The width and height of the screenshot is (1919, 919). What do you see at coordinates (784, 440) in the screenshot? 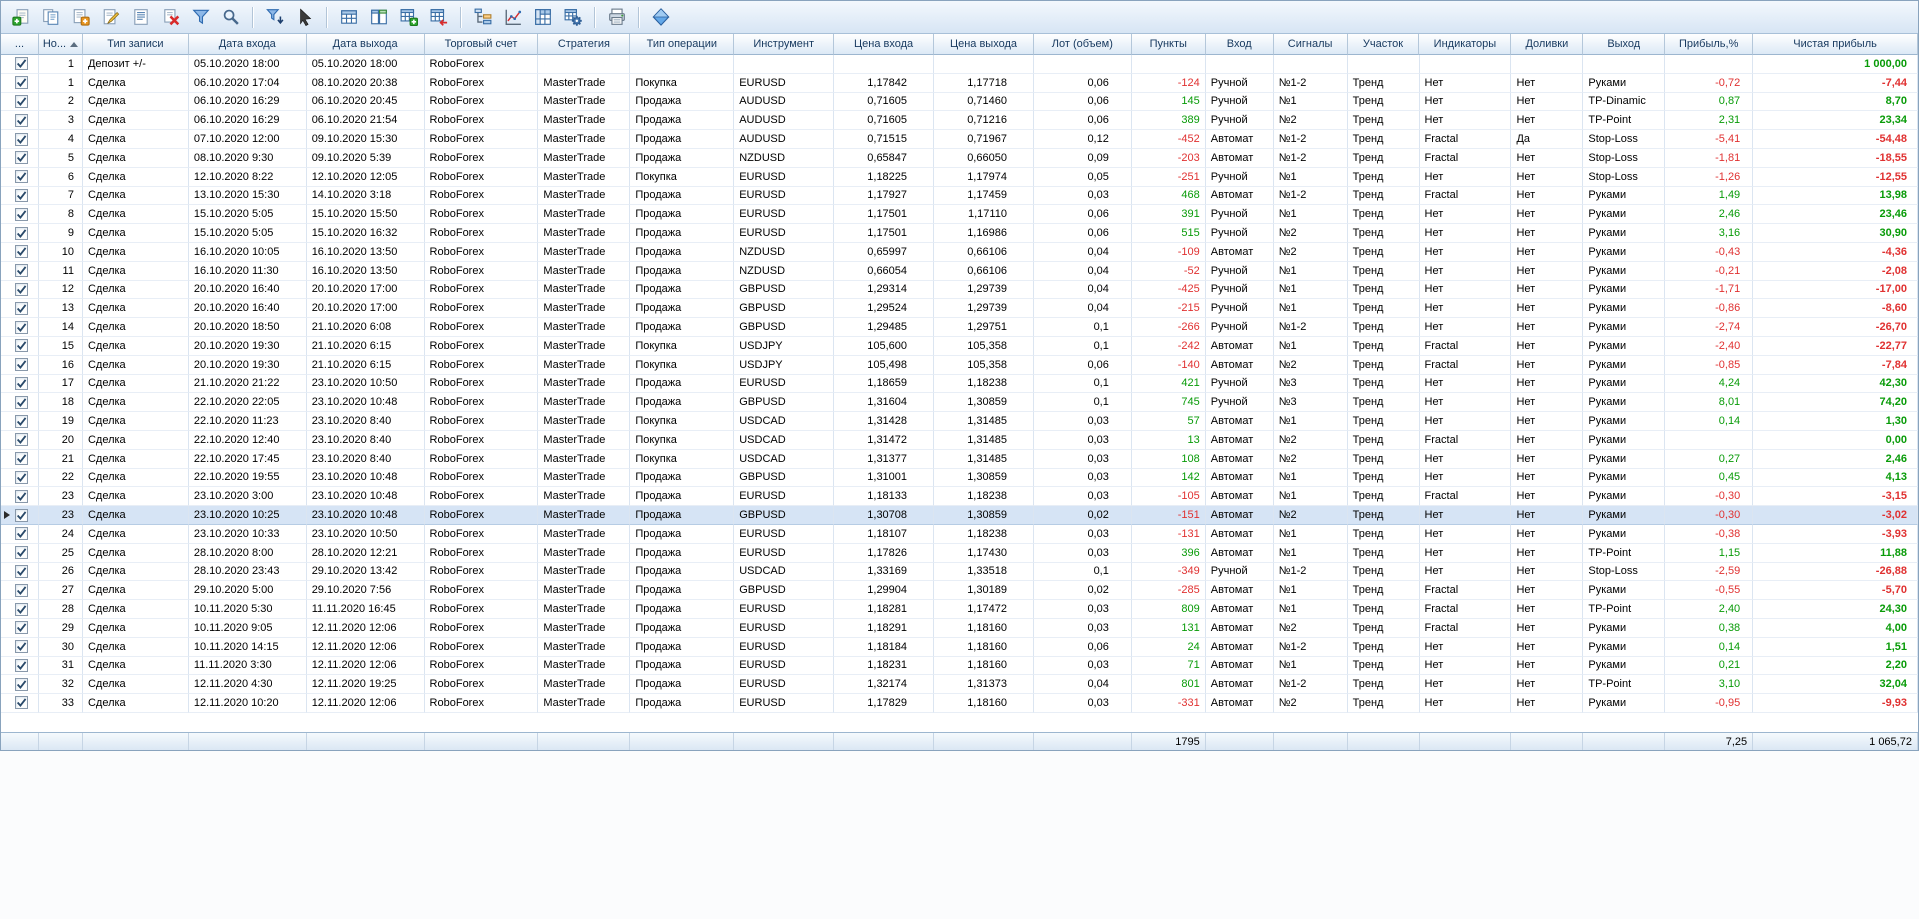
I see `cell-instrument: USDCAD` at bounding box center [784, 440].